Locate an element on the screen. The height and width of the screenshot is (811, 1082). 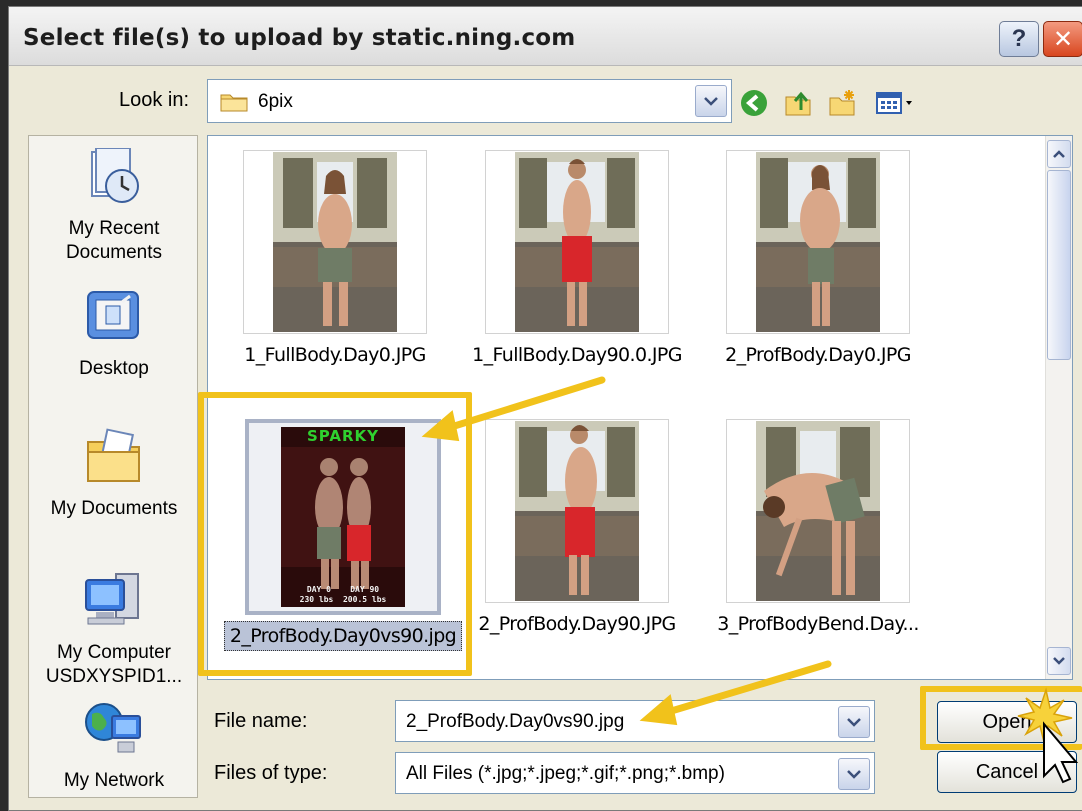
arrow-to-thumbnail is located at coordinates (525, 404).